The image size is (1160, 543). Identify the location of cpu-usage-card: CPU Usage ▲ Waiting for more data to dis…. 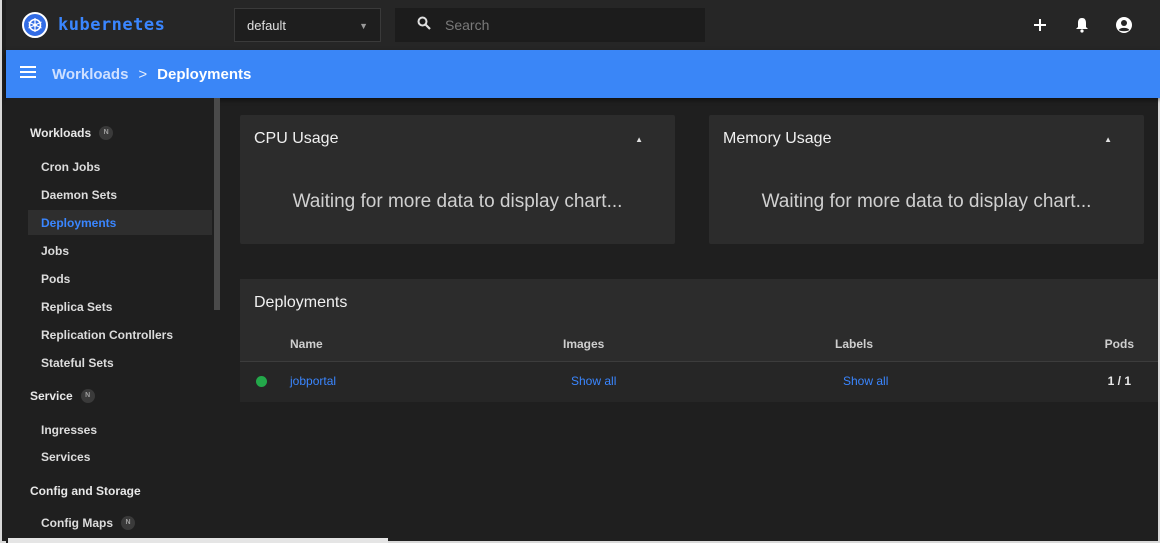
(457, 179).